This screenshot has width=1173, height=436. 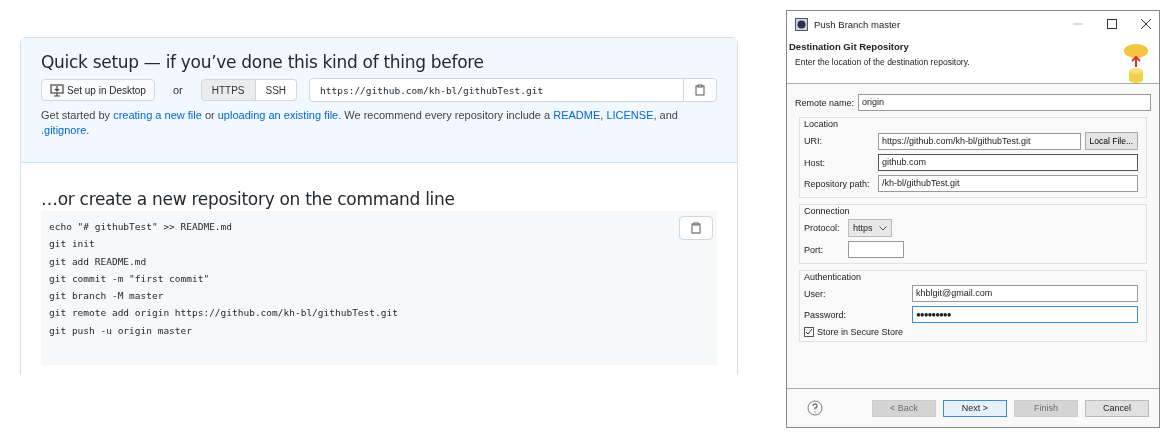 I want to click on section-title: Quick setup — if you’ve done this kind of thing before, so click(x=263, y=62).